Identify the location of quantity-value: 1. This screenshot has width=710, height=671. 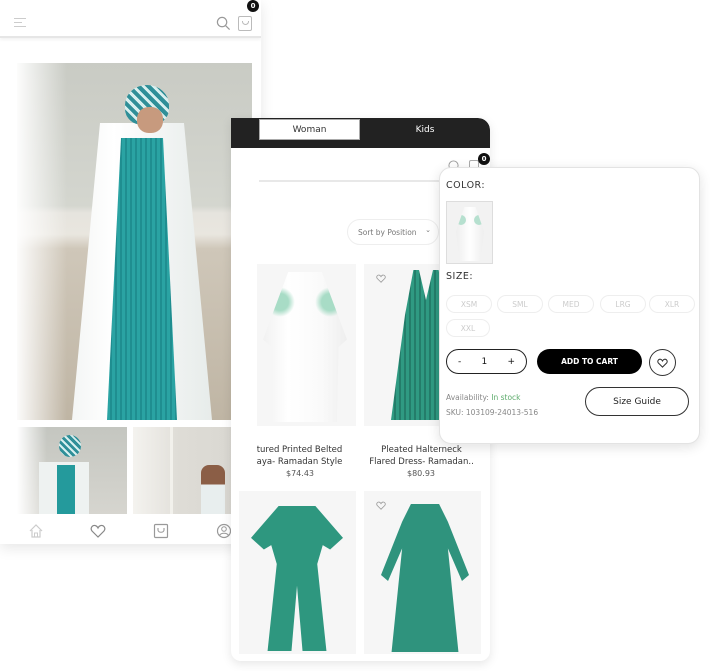
(484, 362).